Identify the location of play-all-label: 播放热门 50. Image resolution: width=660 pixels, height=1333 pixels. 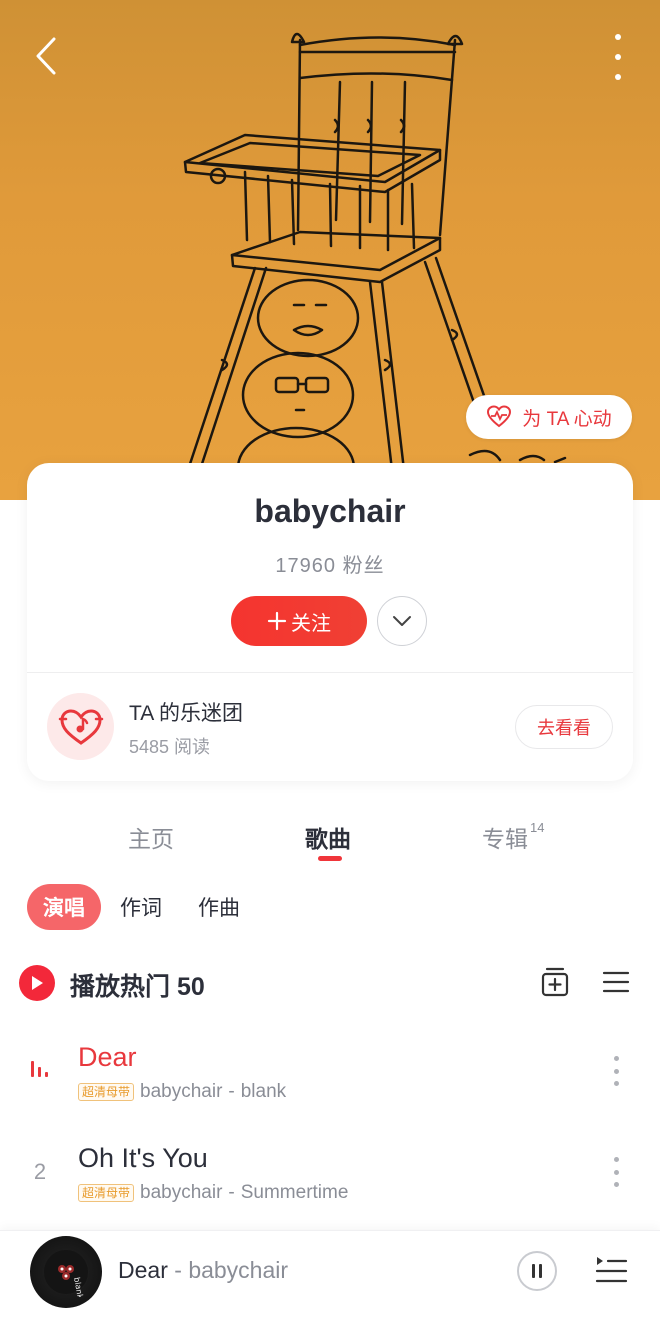
(137, 985).